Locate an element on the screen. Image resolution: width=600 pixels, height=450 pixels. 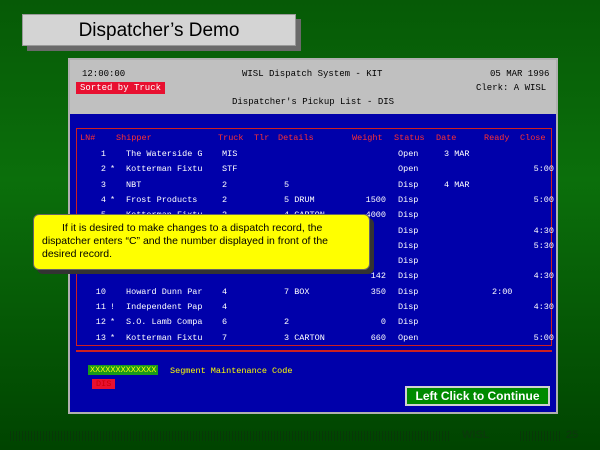
row-9-mark is located at coordinates (114, 276).